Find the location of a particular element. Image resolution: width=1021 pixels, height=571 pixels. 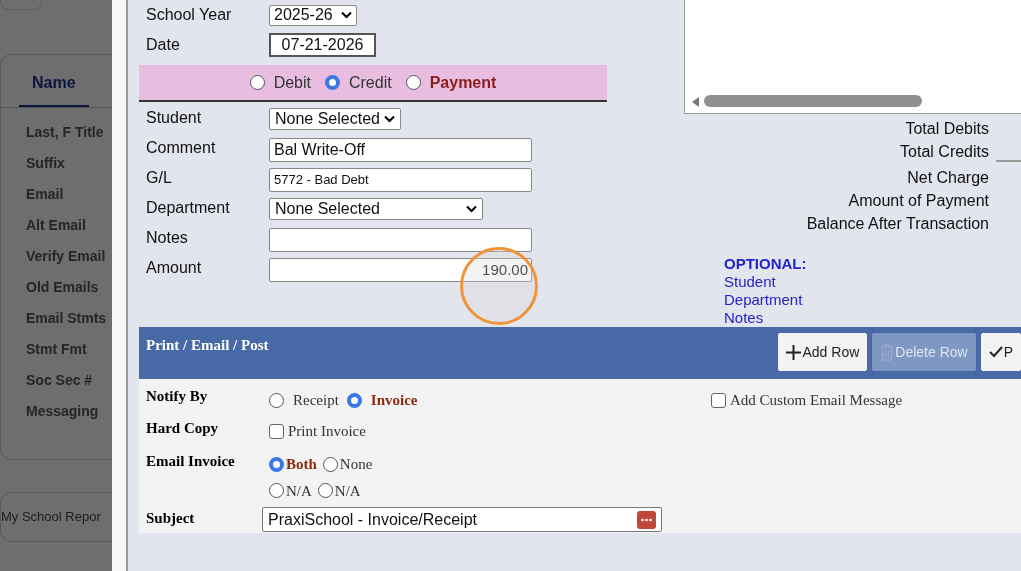

plus-icon is located at coordinates (794, 352).